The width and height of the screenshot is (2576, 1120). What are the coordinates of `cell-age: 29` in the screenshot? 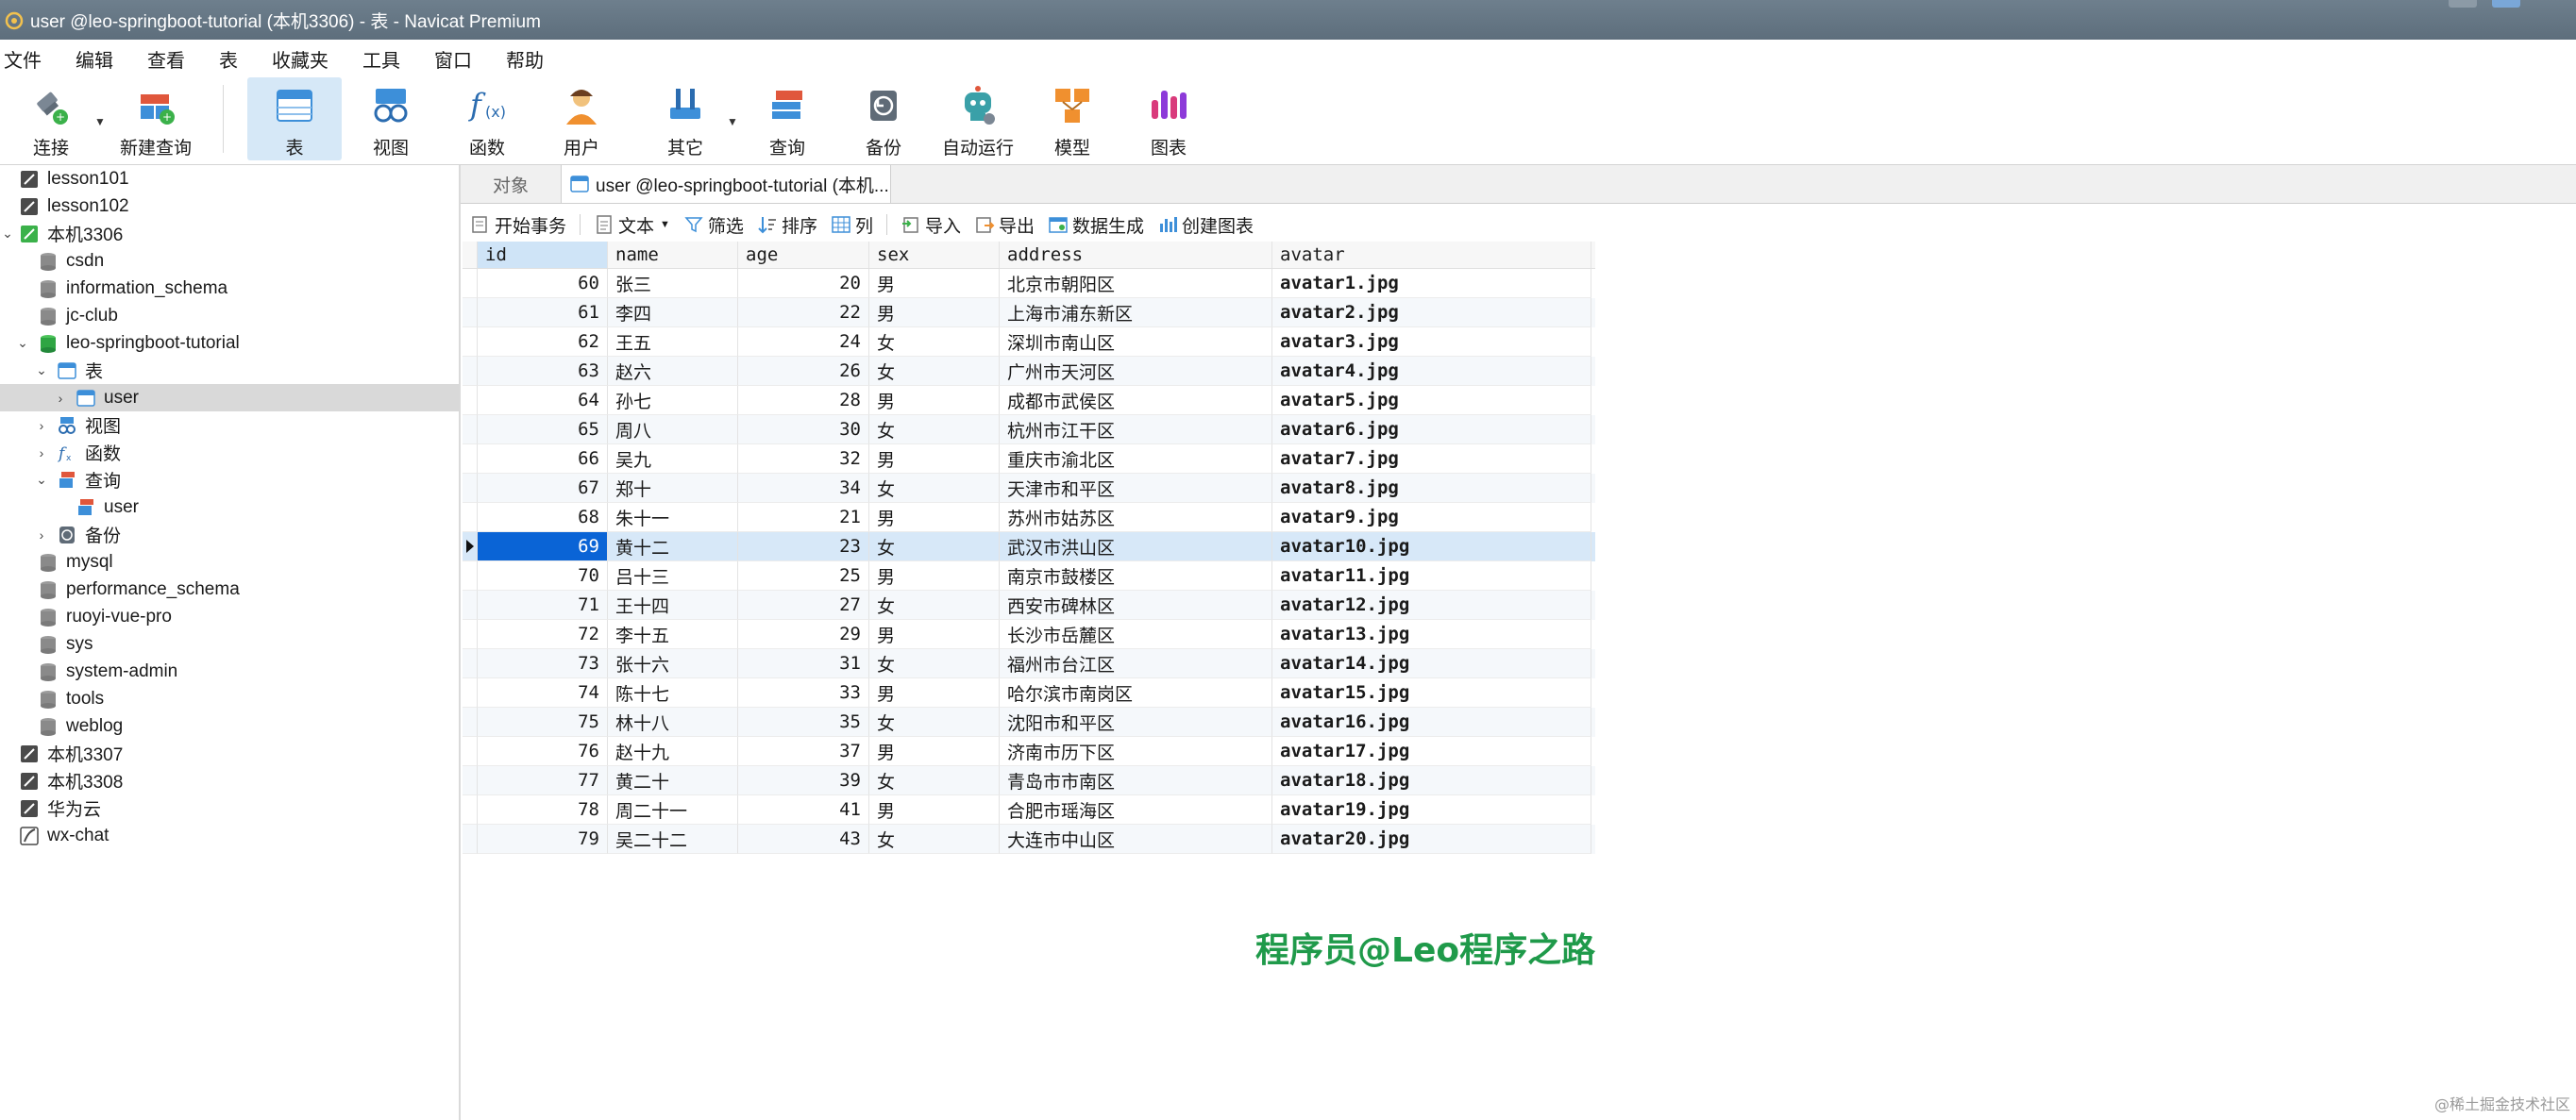 It's located at (803, 634).